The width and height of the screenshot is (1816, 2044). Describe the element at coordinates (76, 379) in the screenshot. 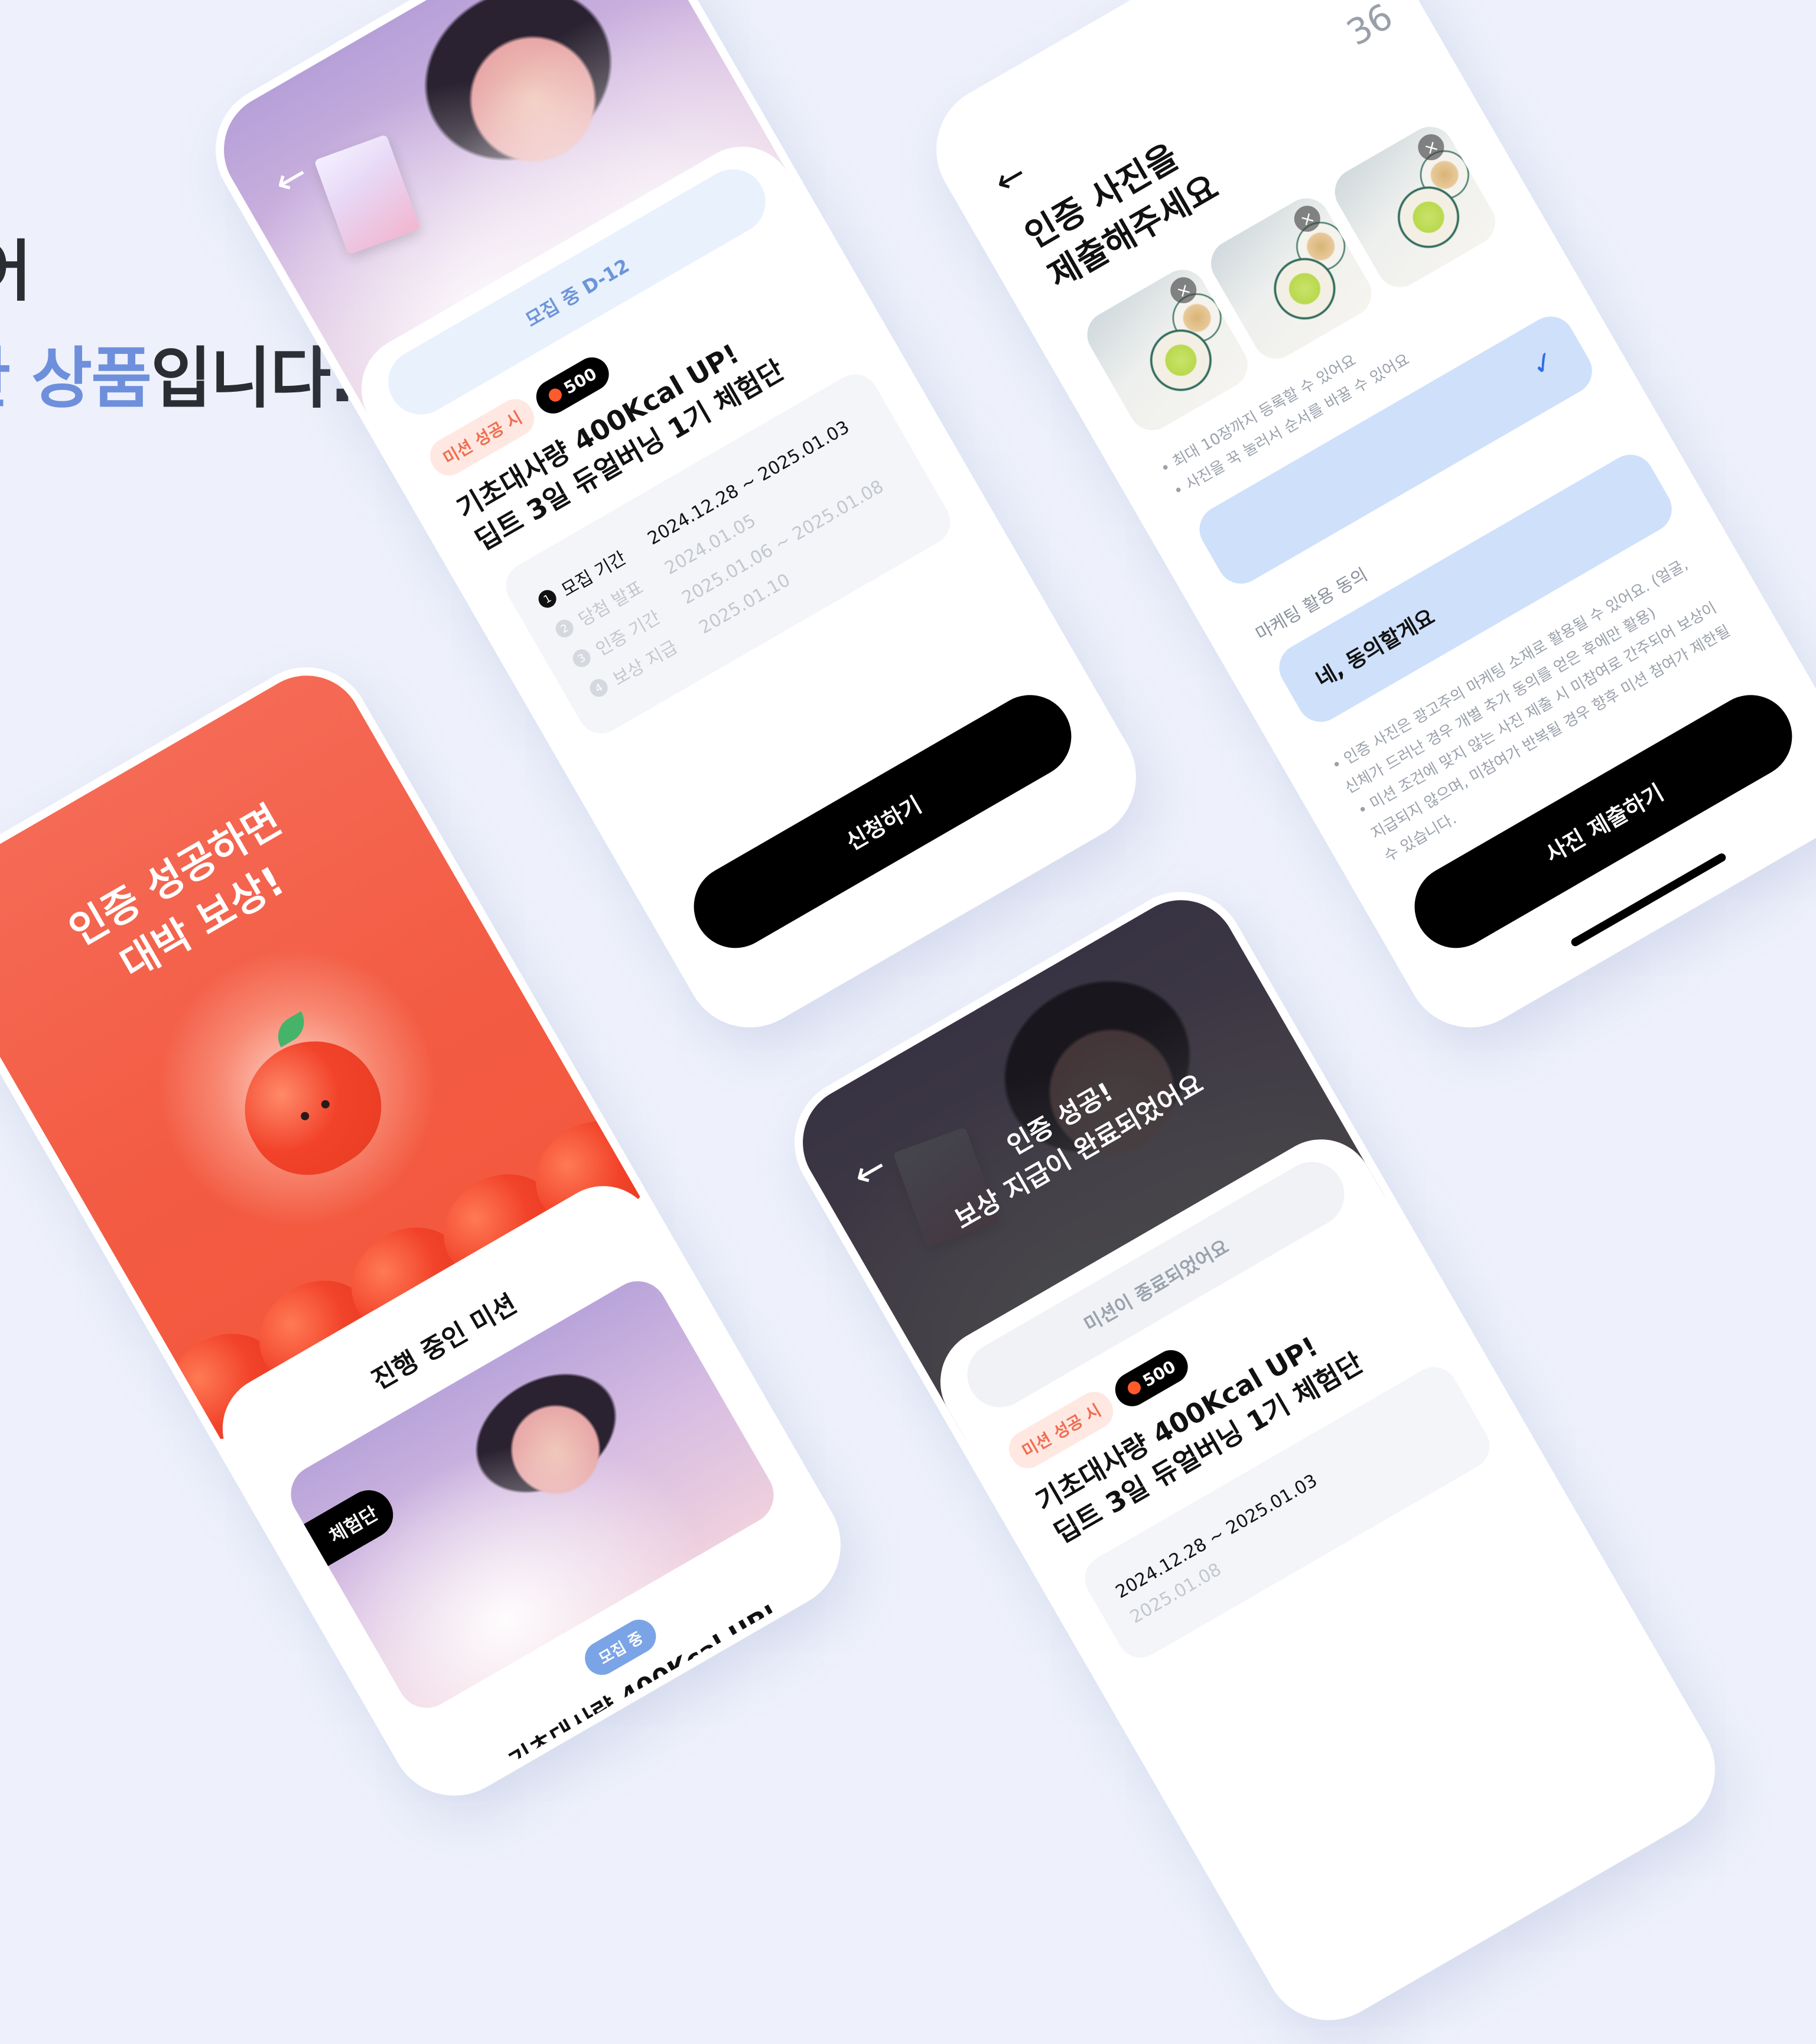

I see `headline-highlight: 한 상품` at that location.